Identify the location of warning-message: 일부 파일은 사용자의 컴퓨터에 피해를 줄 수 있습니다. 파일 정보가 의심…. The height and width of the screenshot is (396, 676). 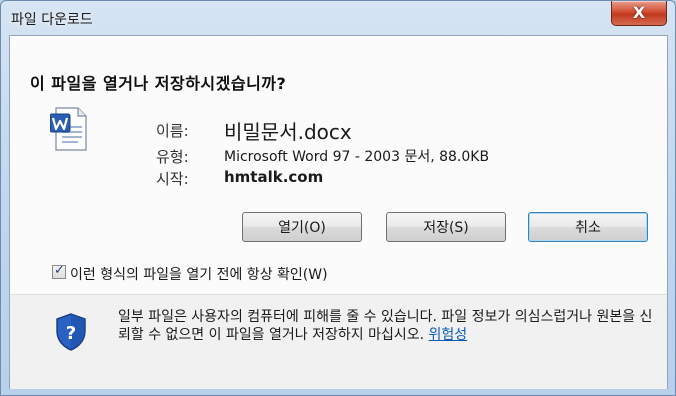
(385, 326).